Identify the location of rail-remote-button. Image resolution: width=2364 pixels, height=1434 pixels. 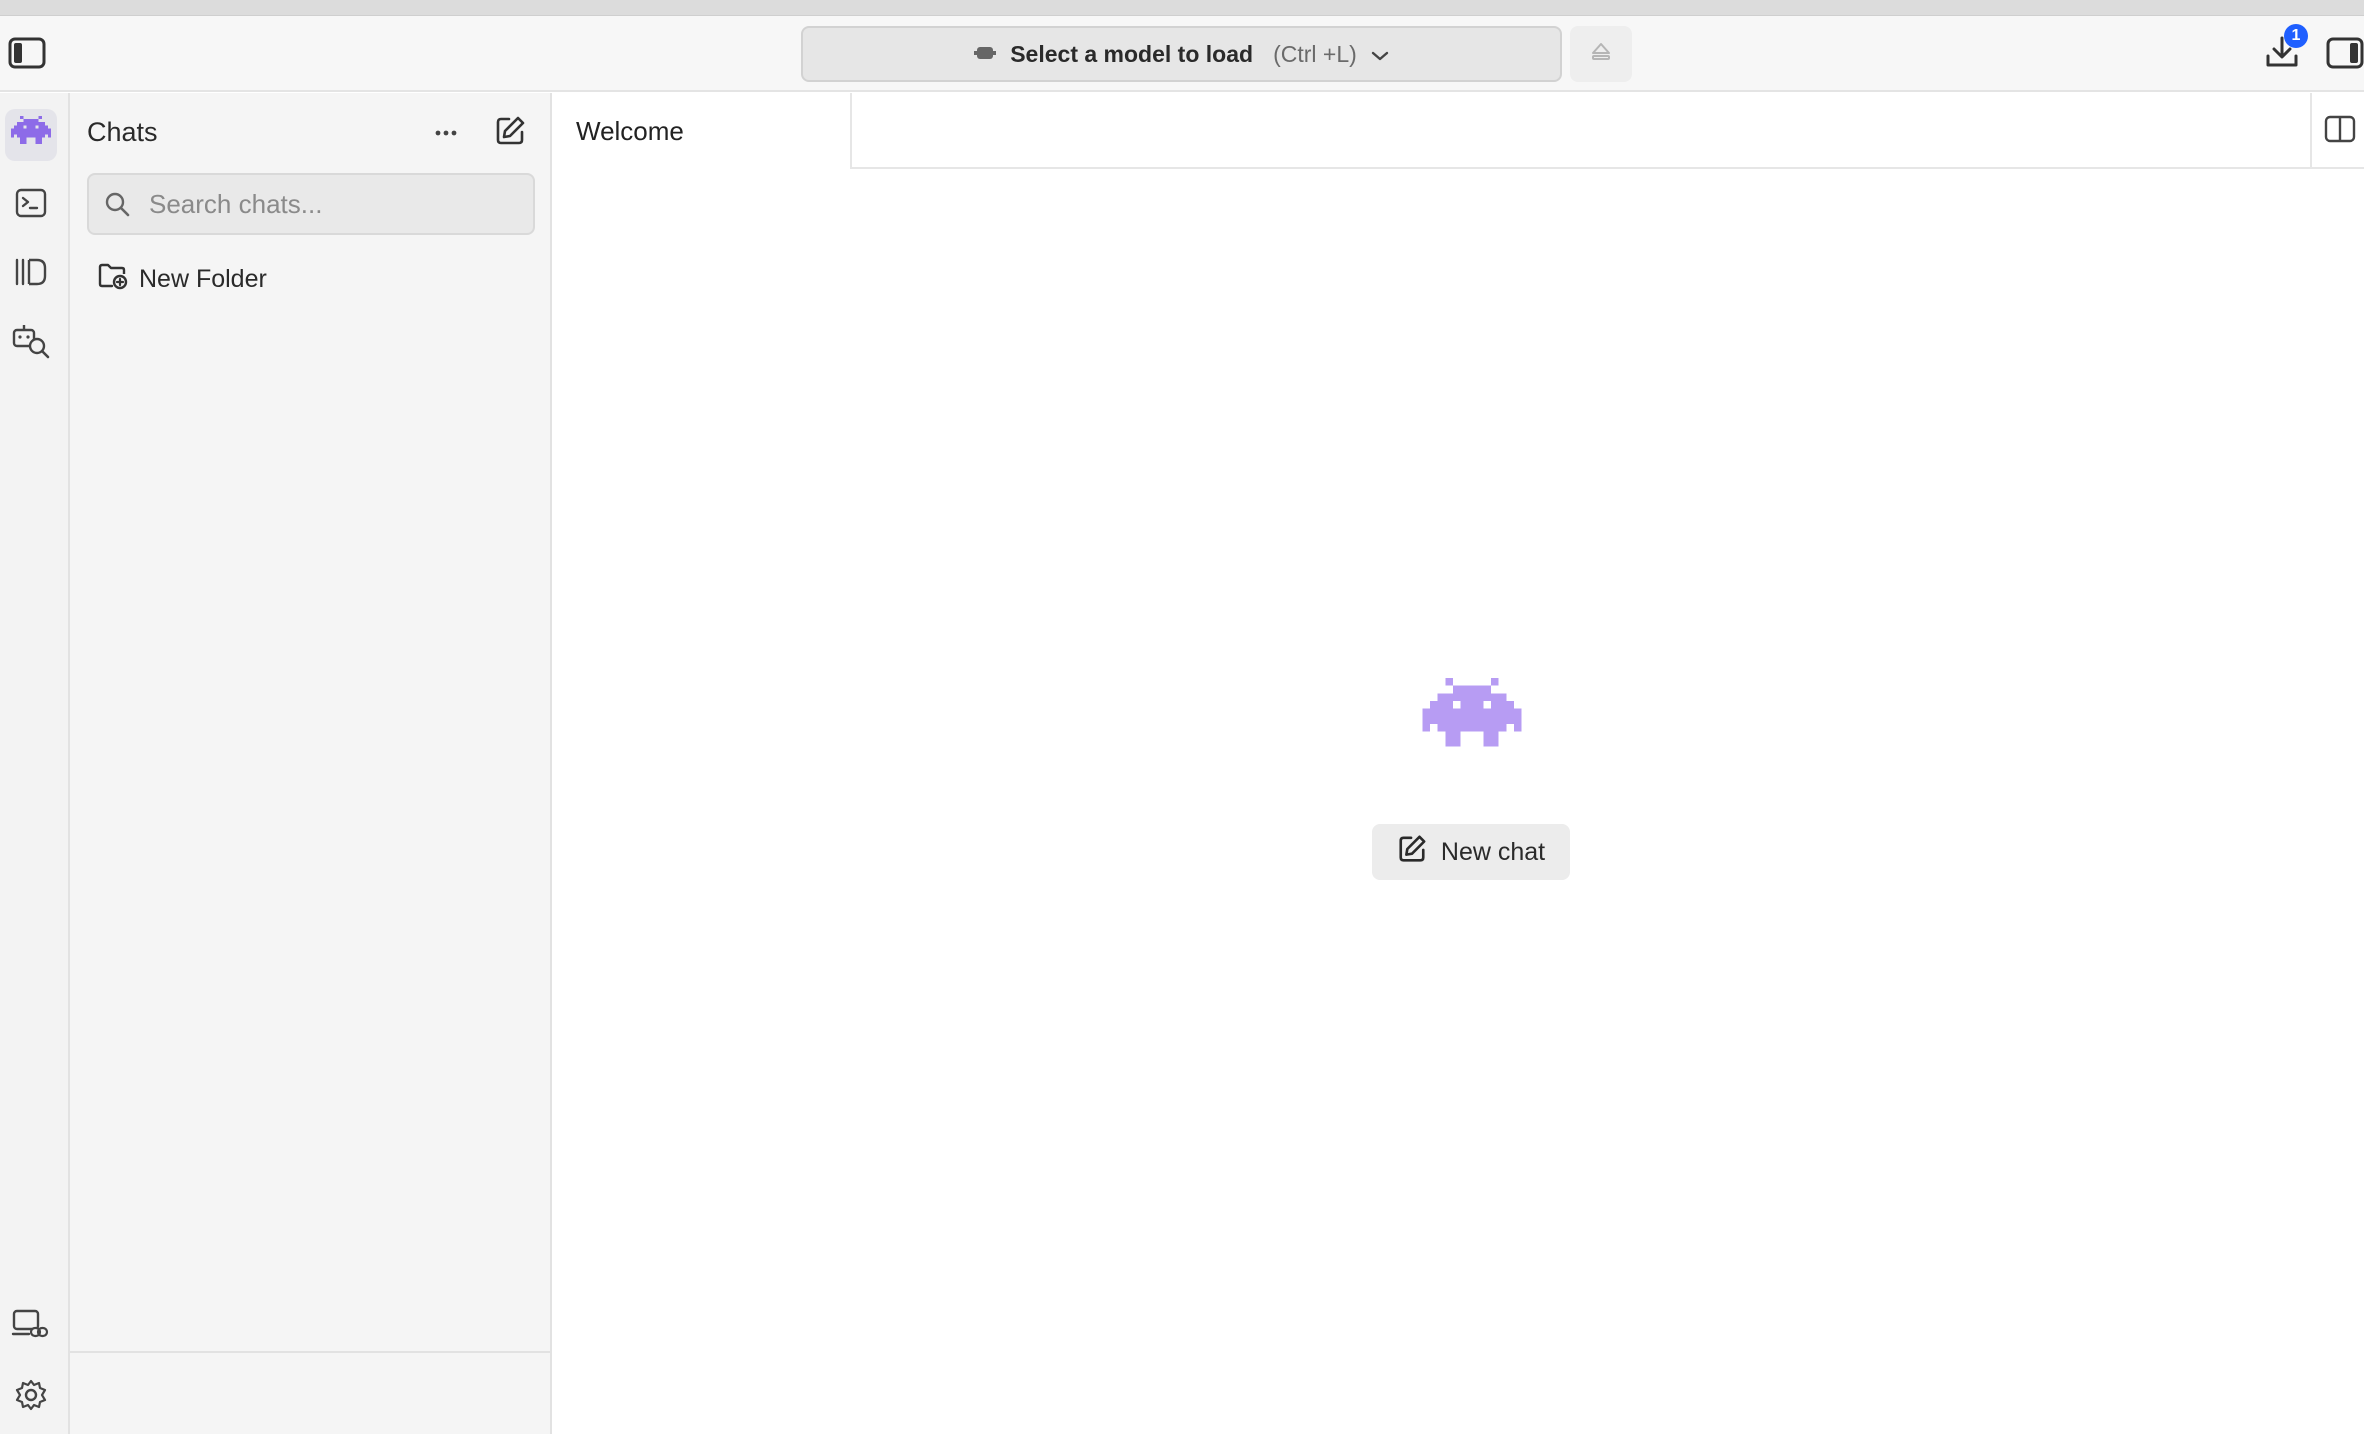
(31, 1327).